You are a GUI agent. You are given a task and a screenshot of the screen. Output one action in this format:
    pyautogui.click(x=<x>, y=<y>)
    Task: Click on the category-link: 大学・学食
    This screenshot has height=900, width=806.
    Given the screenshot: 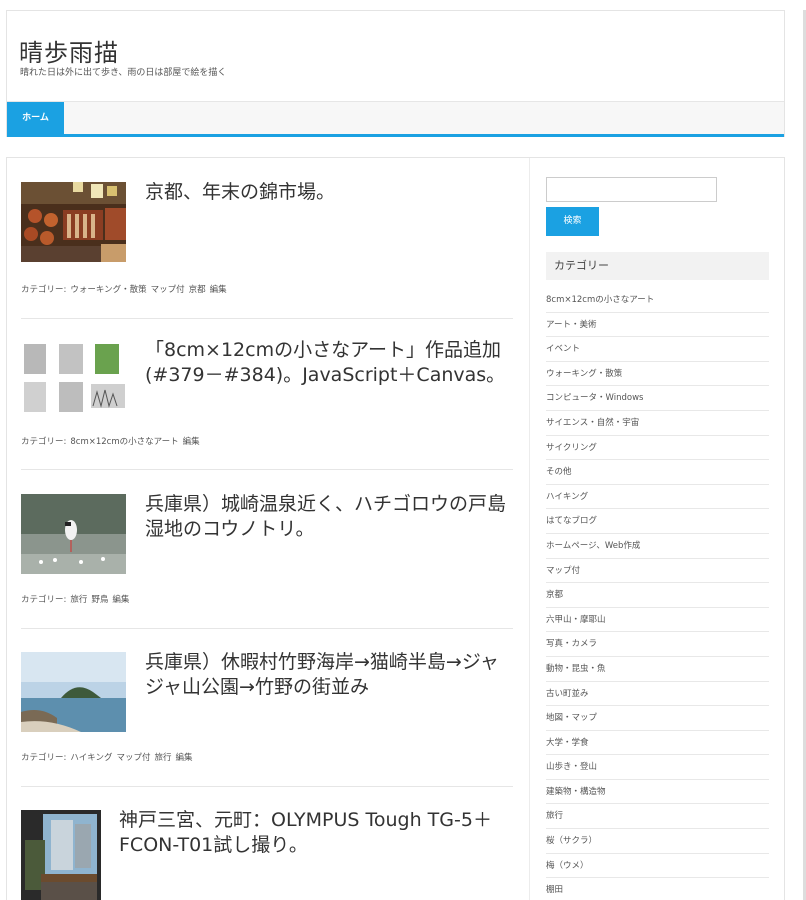 What is the action you would take?
    pyautogui.click(x=657, y=743)
    